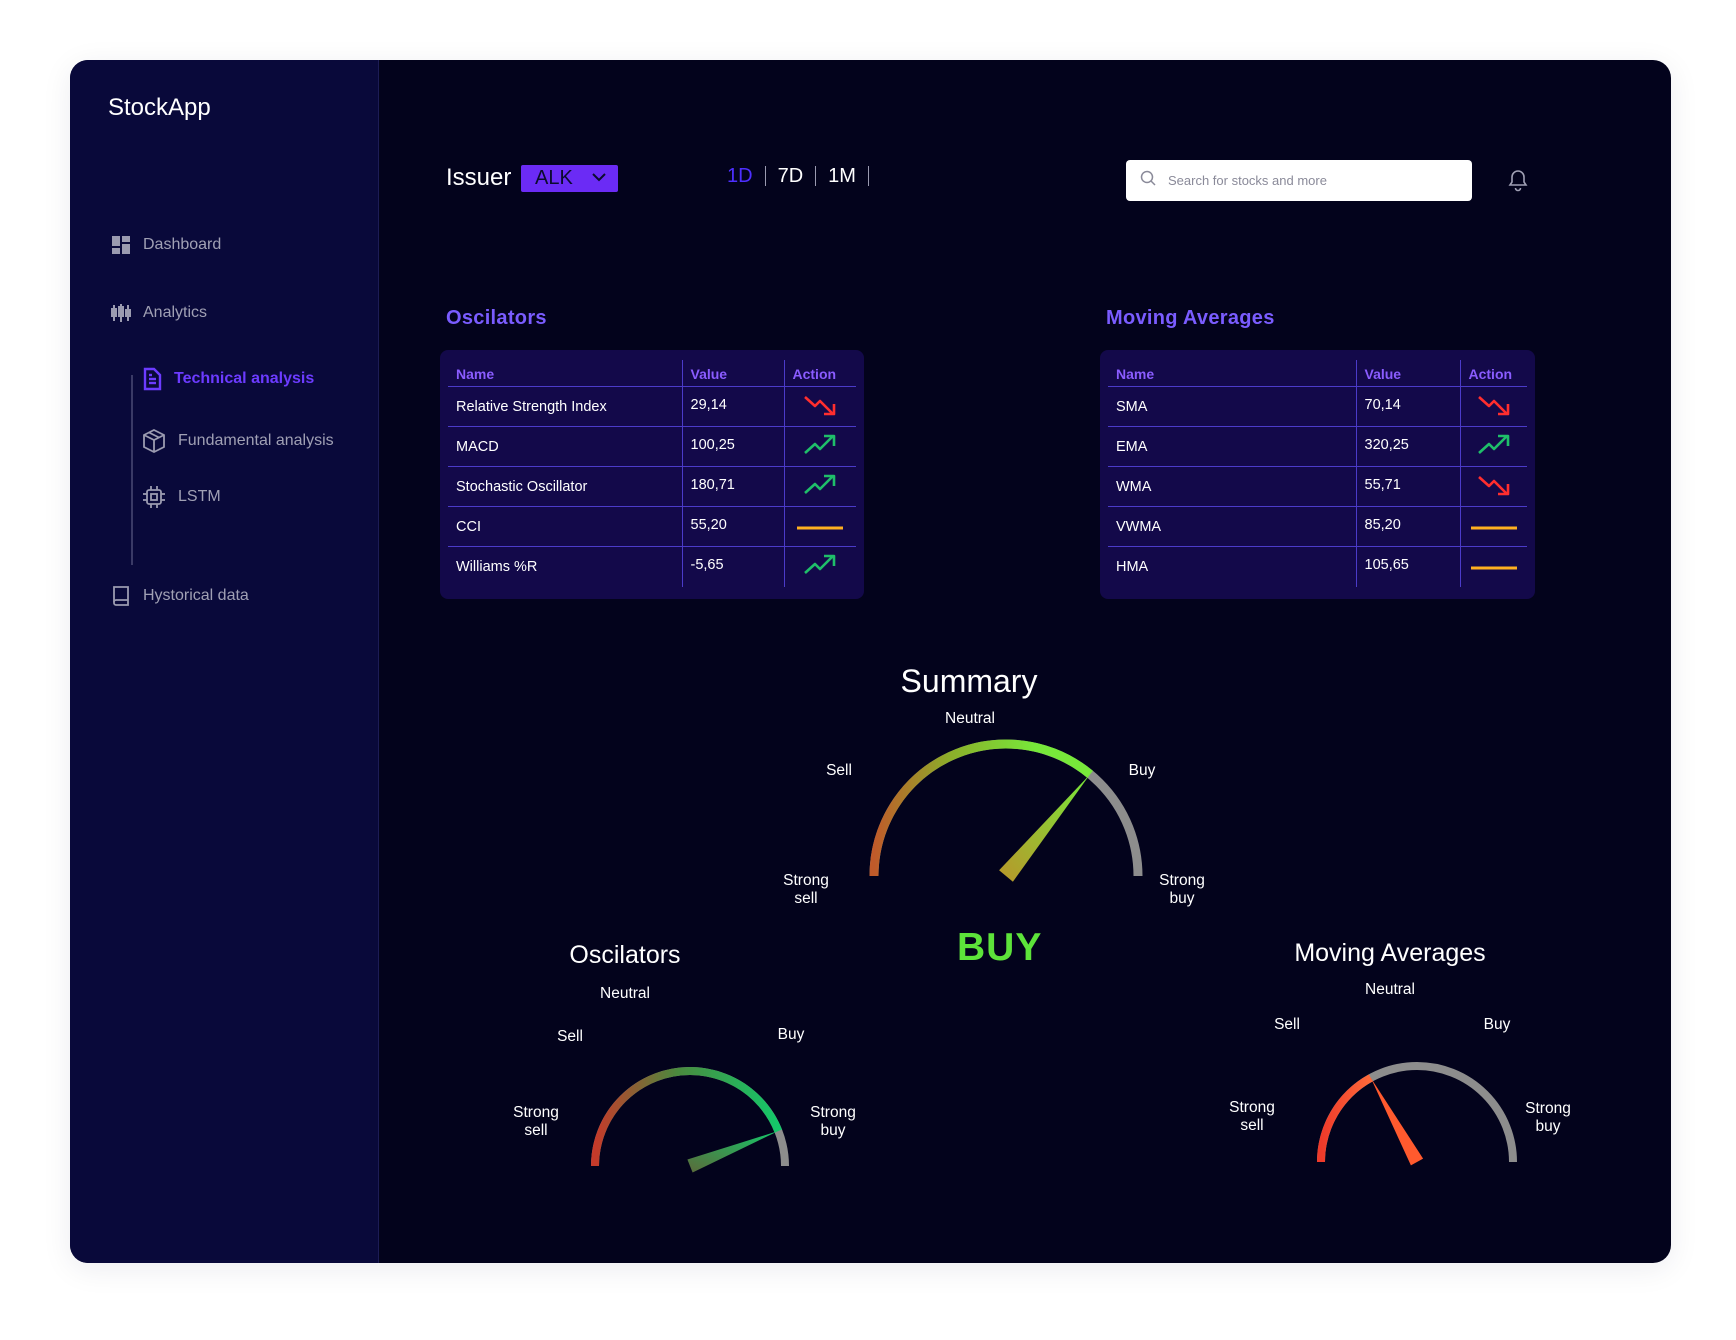 The width and height of the screenshot is (1736, 1340). What do you see at coordinates (1497, 1024) in the screenshot?
I see `moving-averages-label-buy: Buy` at bounding box center [1497, 1024].